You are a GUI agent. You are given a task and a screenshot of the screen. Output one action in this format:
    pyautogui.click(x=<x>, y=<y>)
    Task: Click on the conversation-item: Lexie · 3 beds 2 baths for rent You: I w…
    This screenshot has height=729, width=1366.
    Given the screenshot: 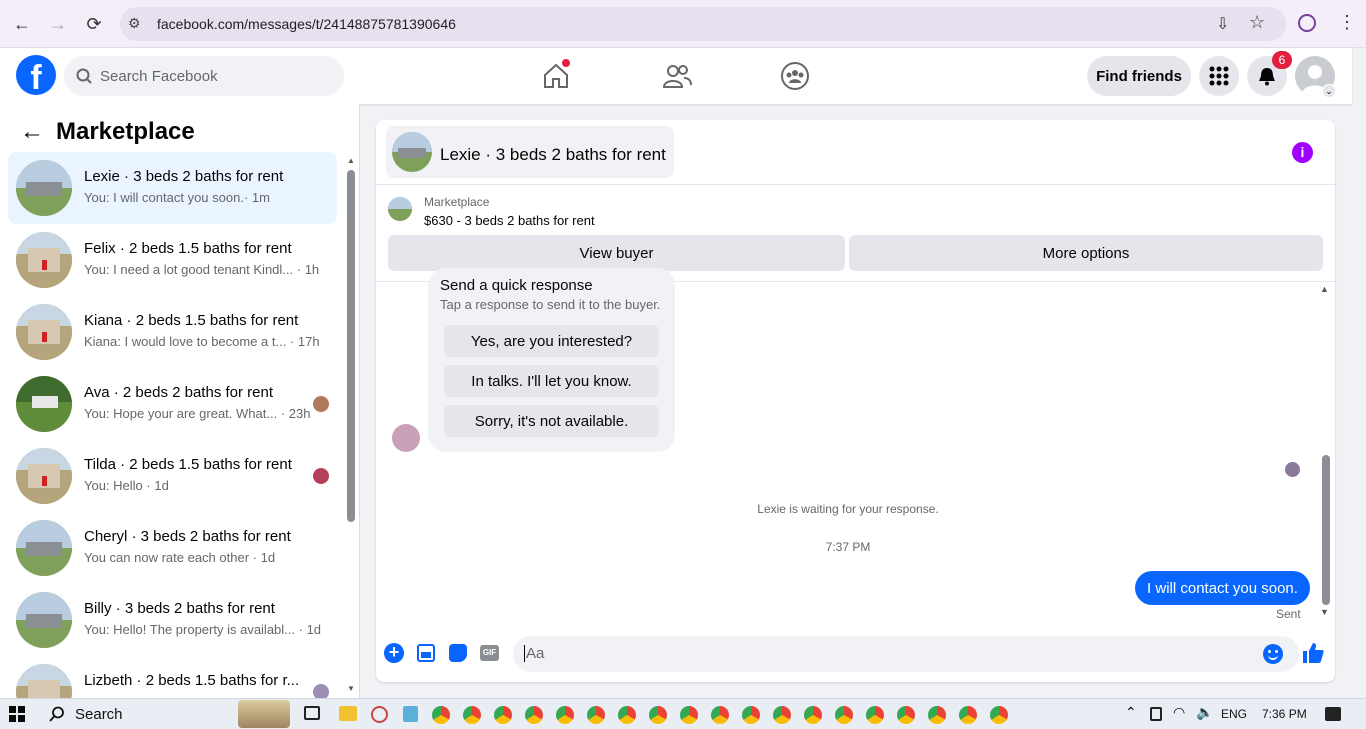 What is the action you would take?
    pyautogui.click(x=172, y=188)
    